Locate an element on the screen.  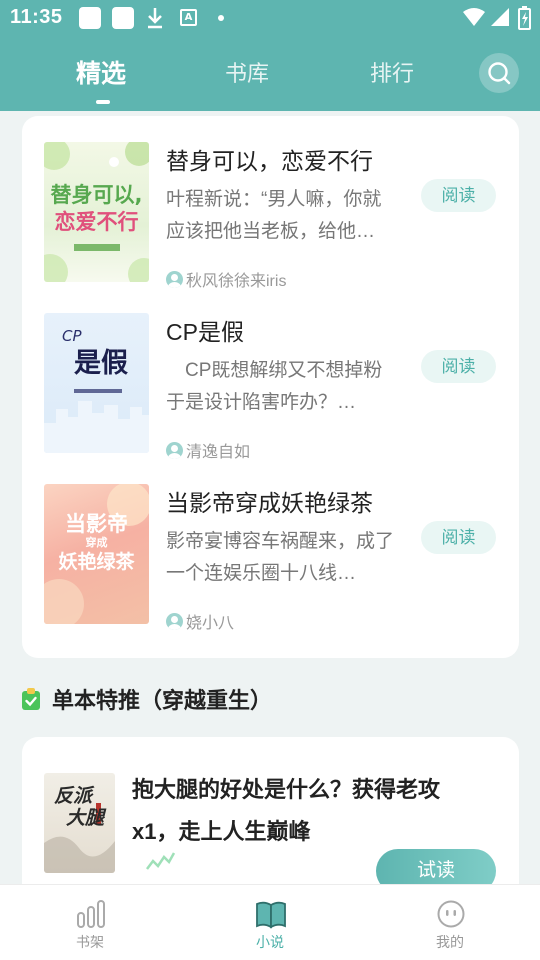
book-cover: 替身可以, 恋爱不行 is located at coordinates (96, 212).